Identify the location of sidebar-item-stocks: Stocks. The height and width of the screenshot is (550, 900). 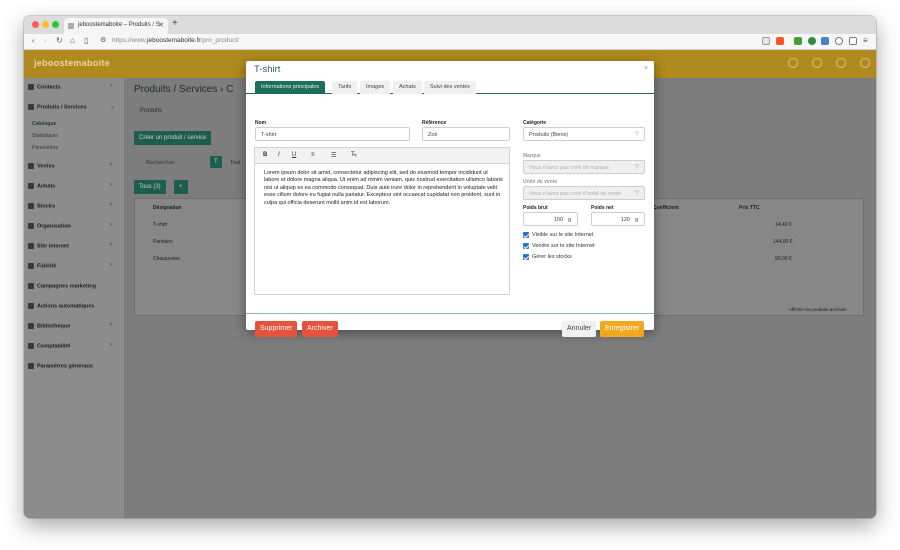
(41, 206).